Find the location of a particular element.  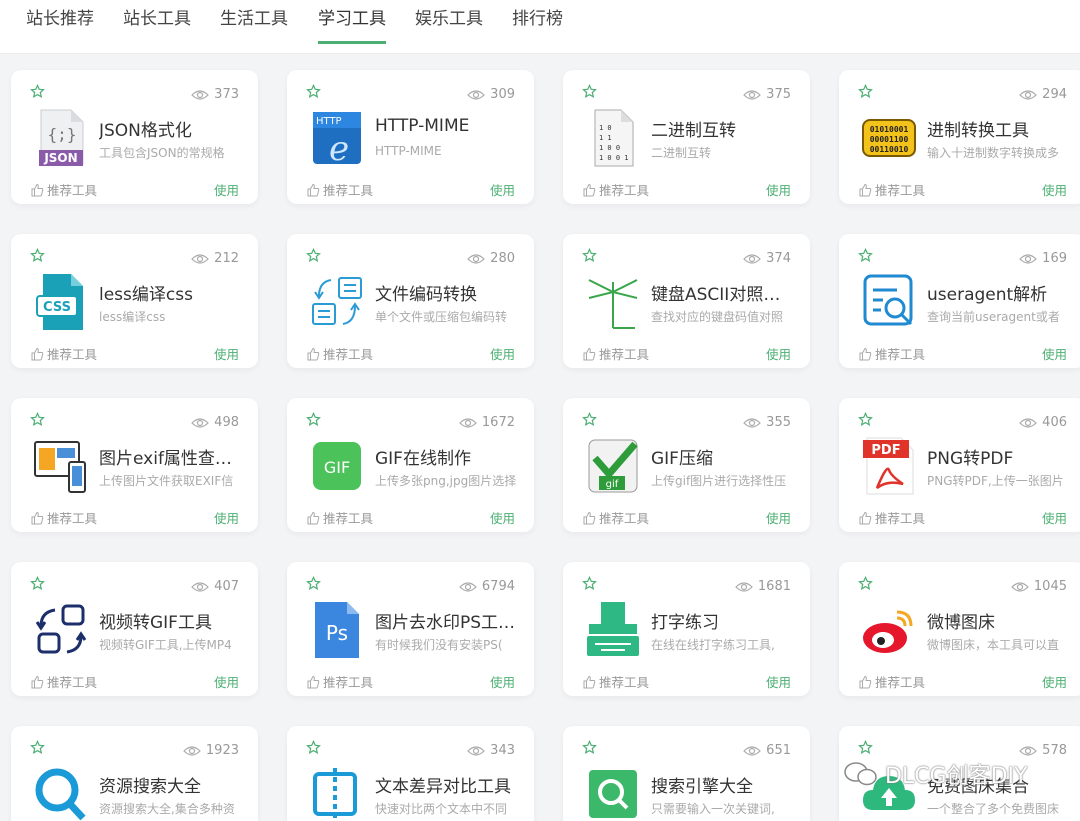

tool-card: 375 1 01 11 0 01 0 0 1 二进制互转 二进制互转 推荐工具 使用 is located at coordinates (686, 137).